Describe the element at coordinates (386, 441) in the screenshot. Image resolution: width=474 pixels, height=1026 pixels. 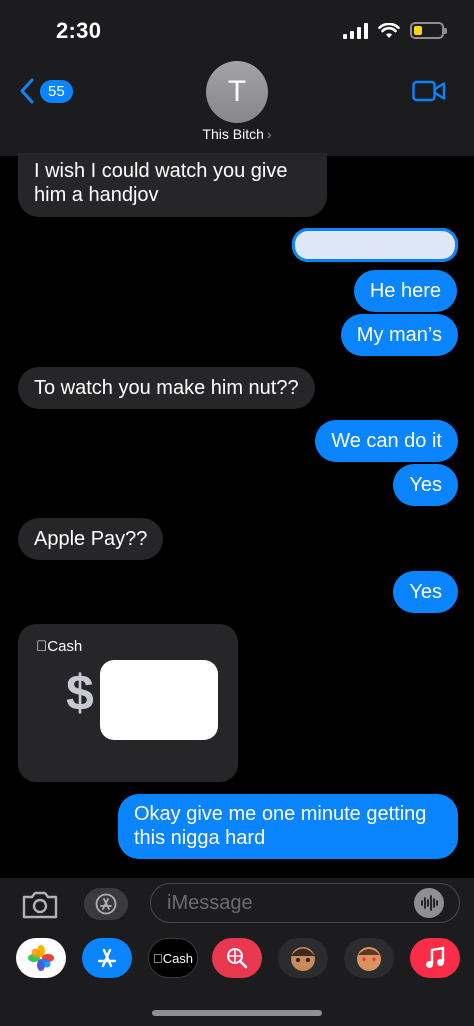
I see `message-outgoing: We can do it` at that location.